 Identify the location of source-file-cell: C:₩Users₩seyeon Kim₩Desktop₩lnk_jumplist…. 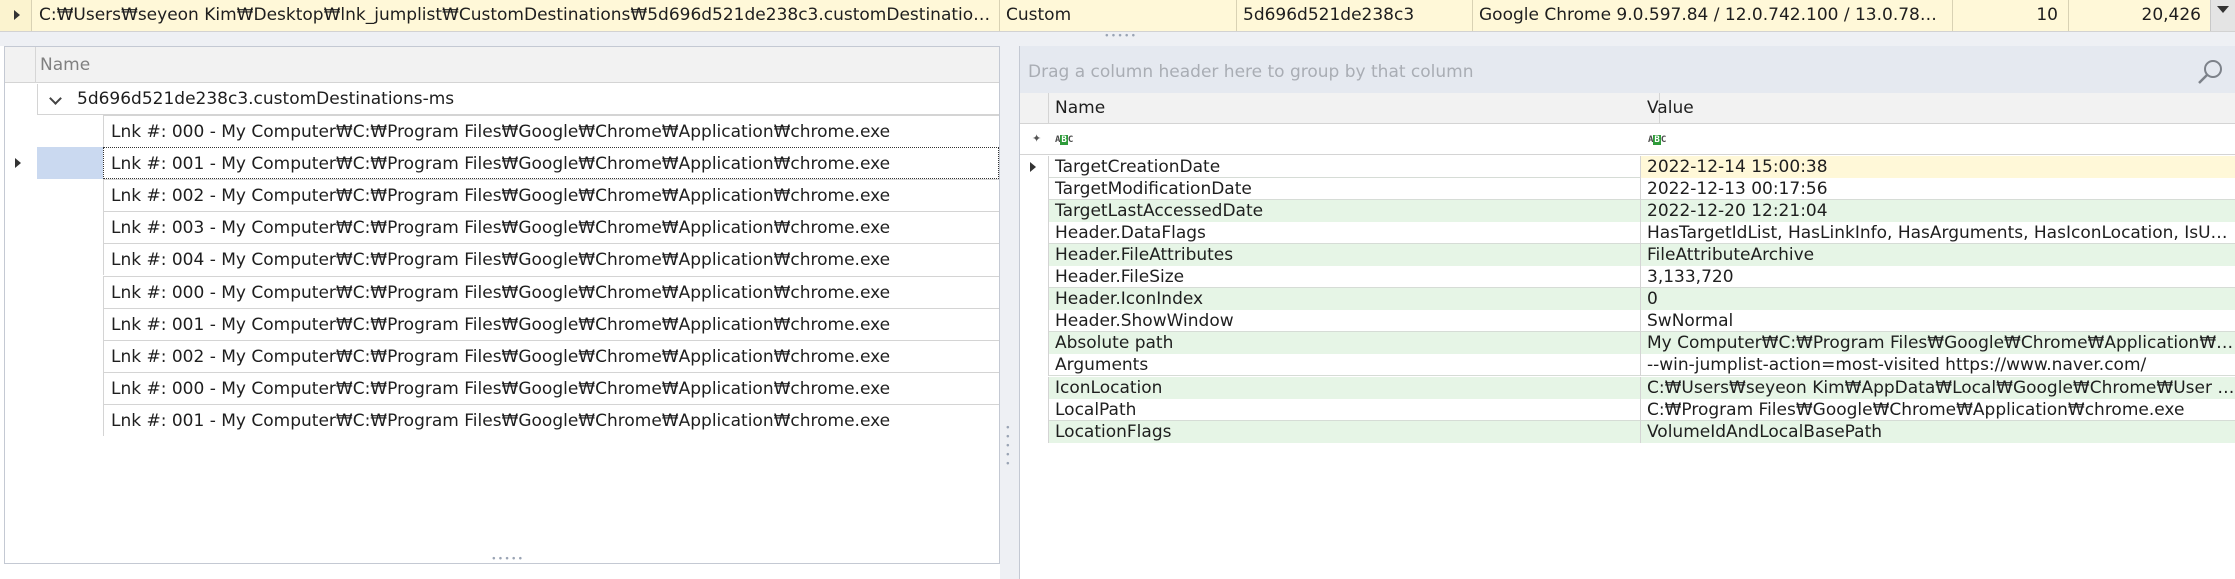
(516, 15).